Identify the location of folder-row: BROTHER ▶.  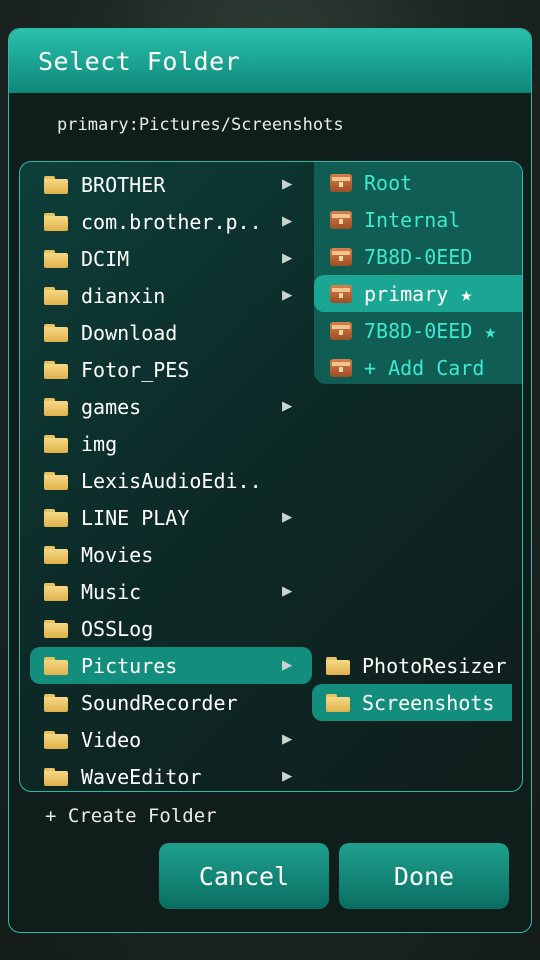
(171, 184).